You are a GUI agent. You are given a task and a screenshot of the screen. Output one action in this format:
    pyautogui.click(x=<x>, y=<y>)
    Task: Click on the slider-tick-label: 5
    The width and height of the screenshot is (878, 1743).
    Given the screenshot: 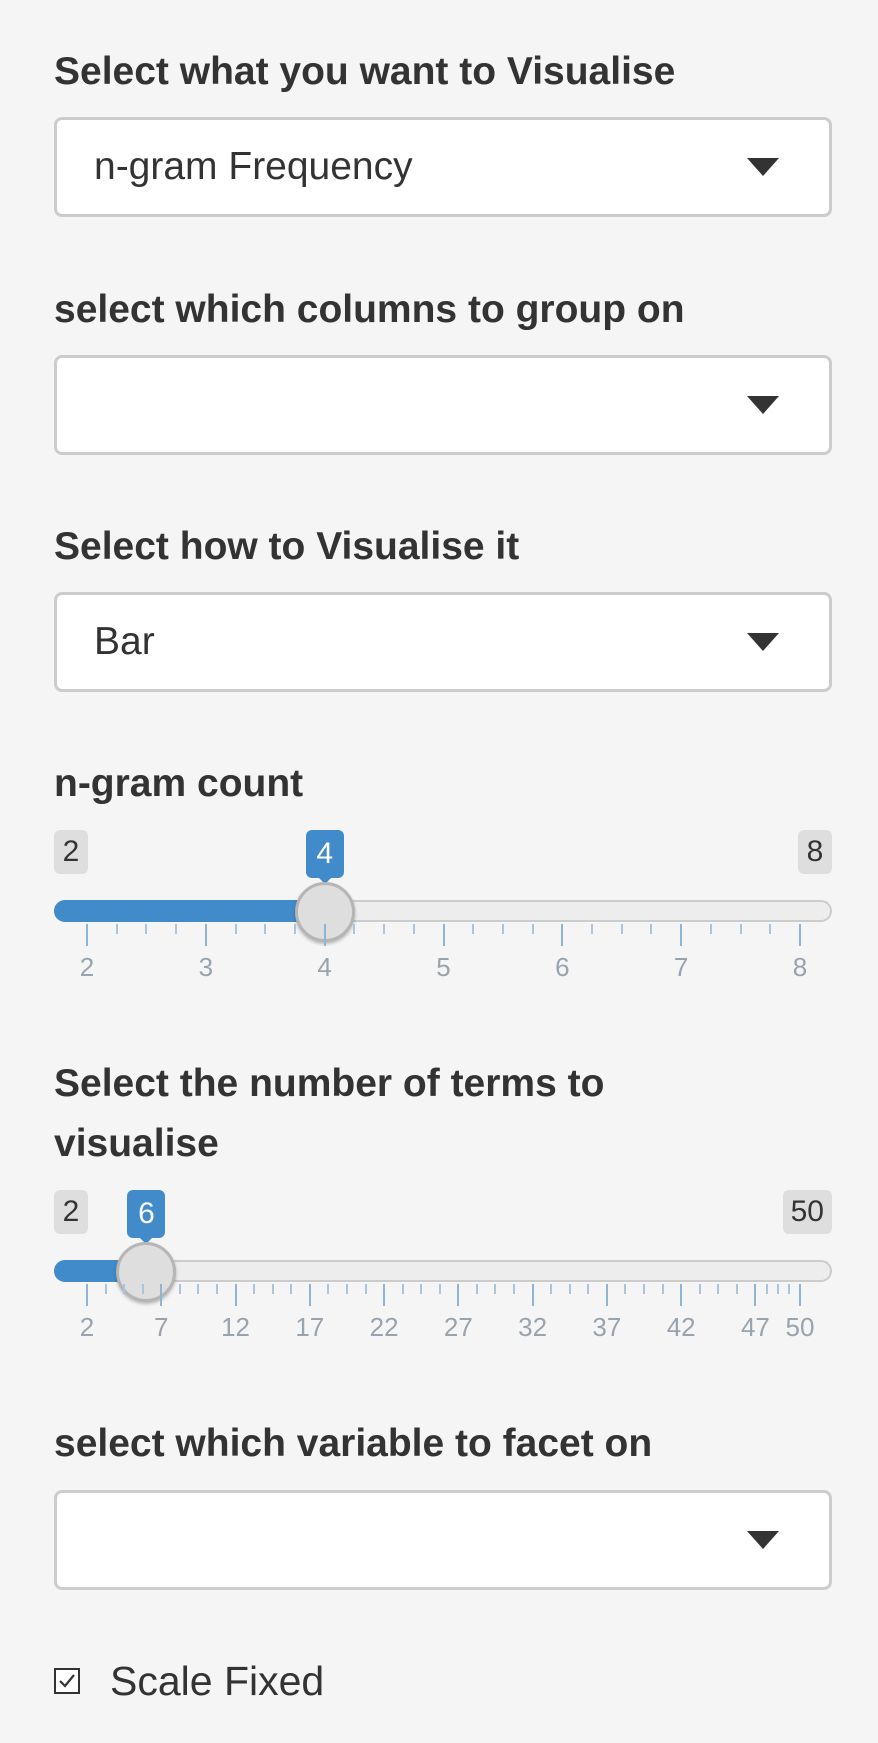 What is the action you would take?
    pyautogui.click(x=443, y=967)
    